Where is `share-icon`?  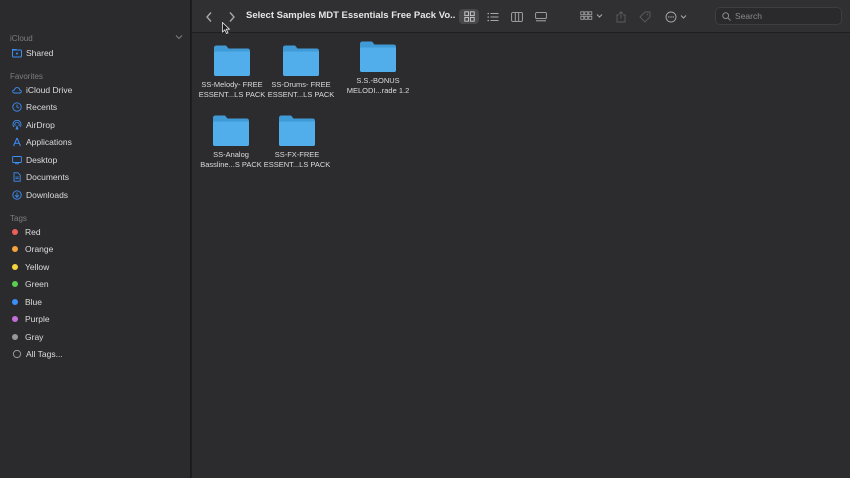 share-icon is located at coordinates (621, 16).